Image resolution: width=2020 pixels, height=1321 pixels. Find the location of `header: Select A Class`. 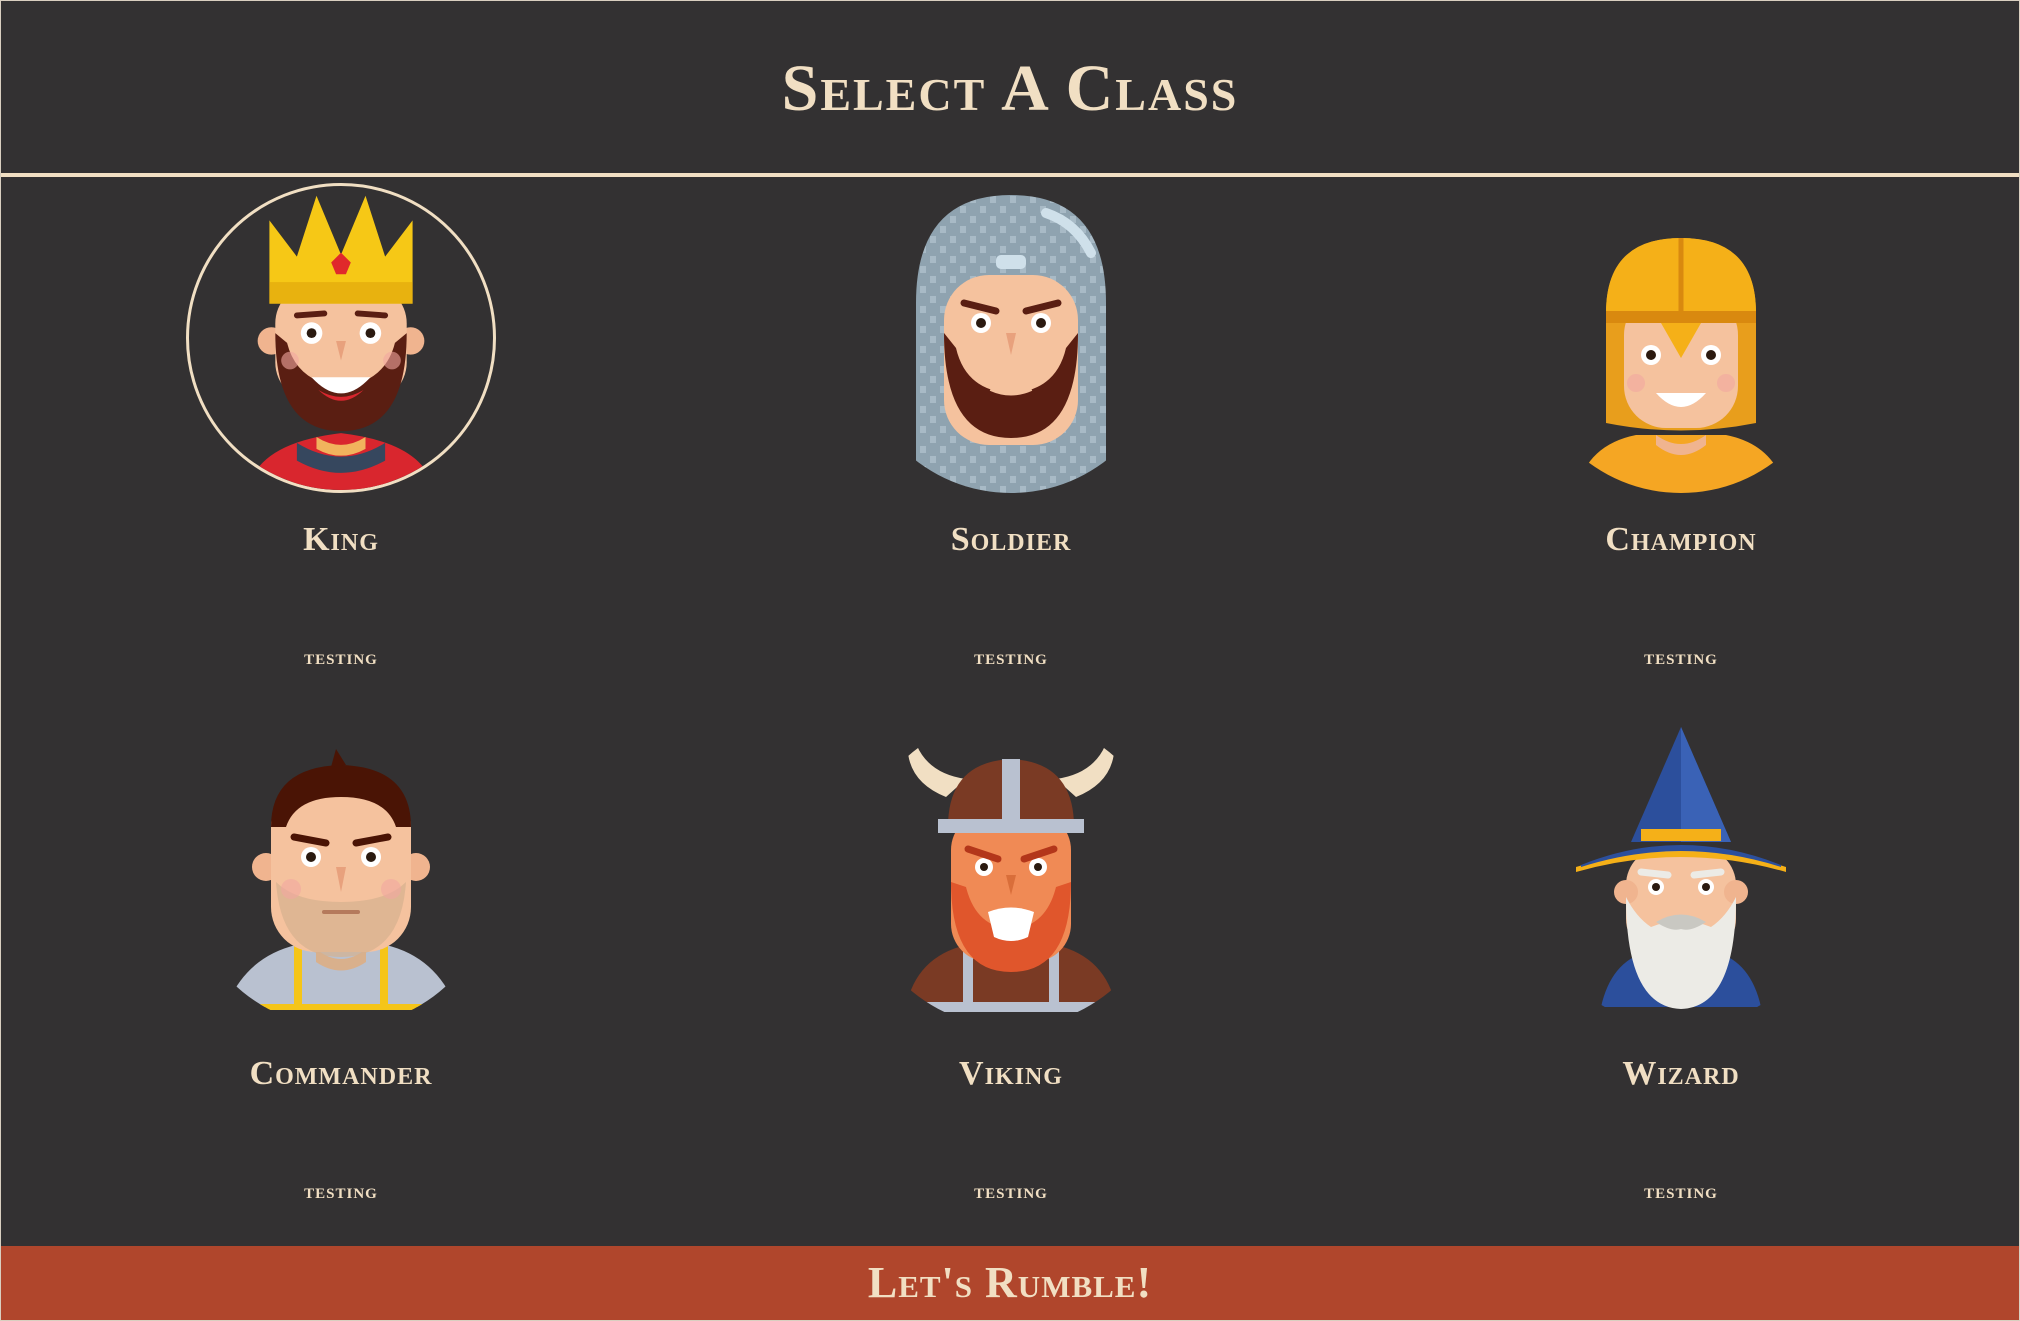

header: Select A Class is located at coordinates (1010, 89).